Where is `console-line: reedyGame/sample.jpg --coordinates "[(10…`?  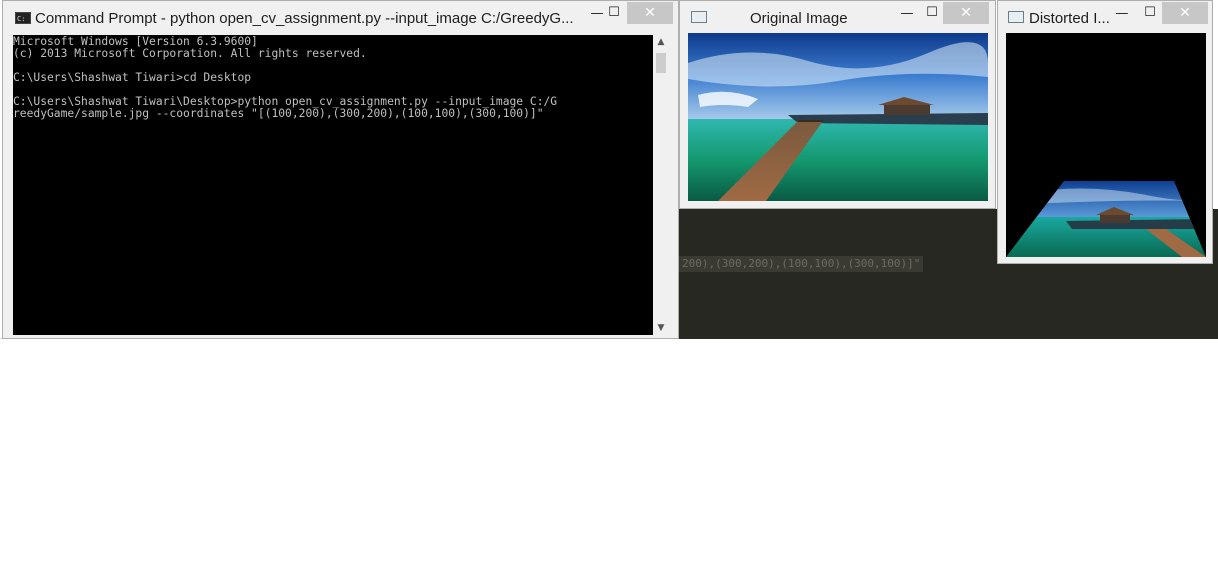 console-line: reedyGame/sample.jpg --coordinates "[(10… is located at coordinates (278, 113).